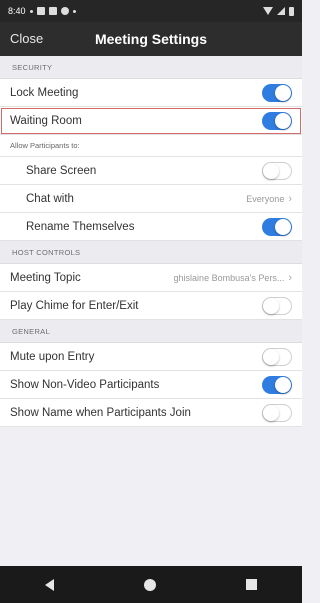  Describe the element at coordinates (268, 11) in the screenshot. I see `wifi-icon` at that location.